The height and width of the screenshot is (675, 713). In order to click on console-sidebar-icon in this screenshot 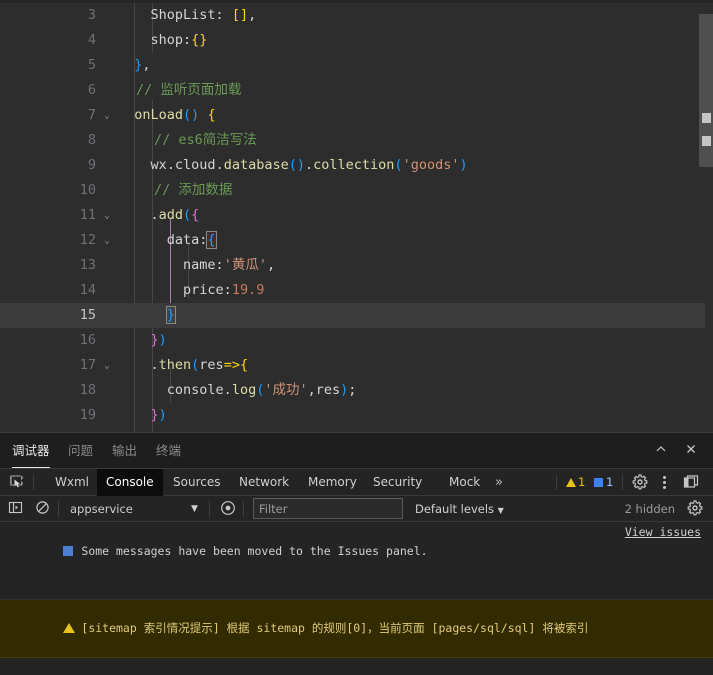, I will do `click(17, 509)`.